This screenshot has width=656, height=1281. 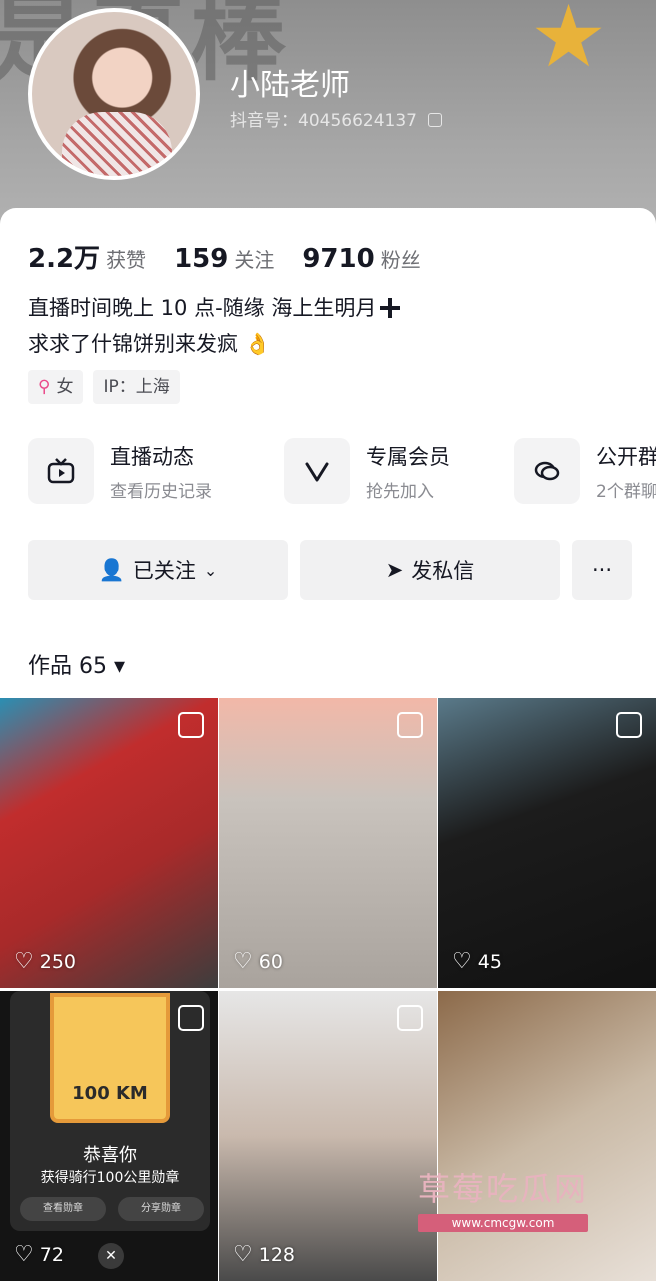 I want to click on tags-row: ⚲ 女 IP：上海, so click(x=104, y=387).